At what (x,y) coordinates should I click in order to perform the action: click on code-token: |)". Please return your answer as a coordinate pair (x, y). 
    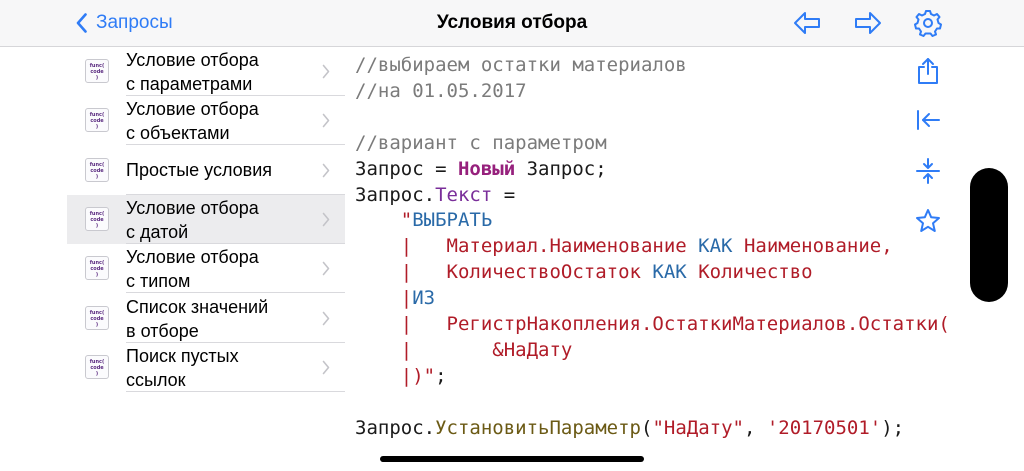
    Looking at the image, I should click on (395, 376).